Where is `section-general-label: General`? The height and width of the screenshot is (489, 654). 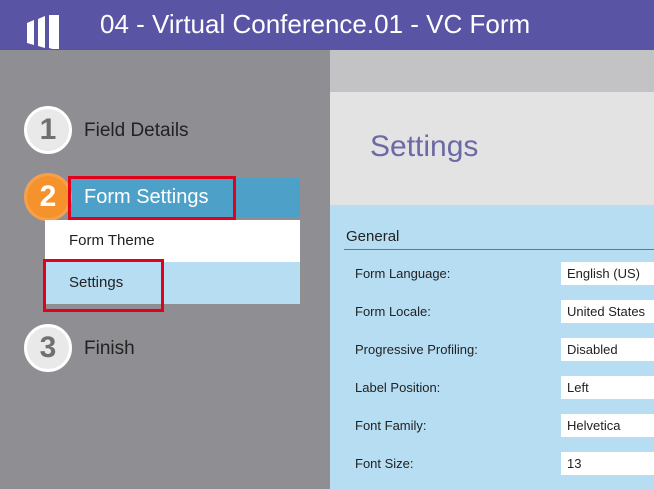 section-general-label: General is located at coordinates (373, 236).